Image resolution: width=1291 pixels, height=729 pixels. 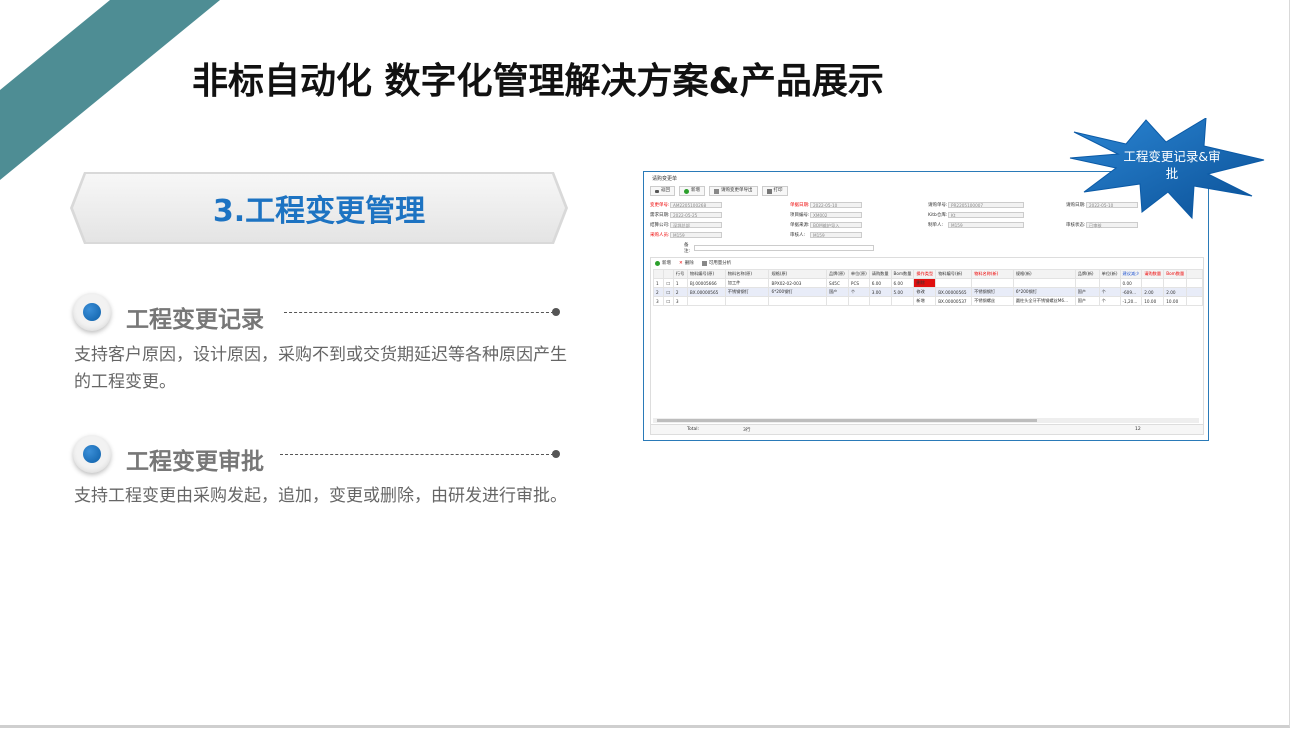 I want to click on need-date-field: 2022-05-25, so click(x=696, y=215).